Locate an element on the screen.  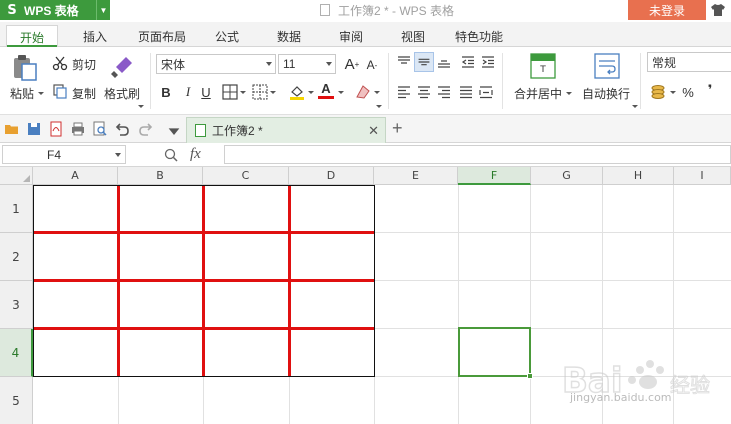
align-middle-icon is located at coordinates (424, 62).